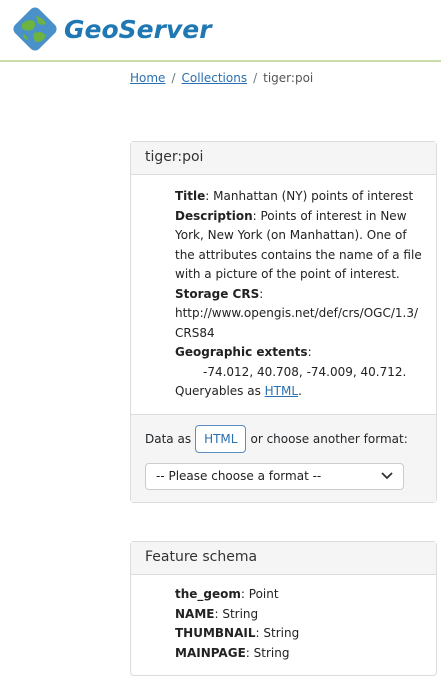 The image size is (441, 698). I want to click on queryables-row: Queryables as HTML., so click(298, 392).